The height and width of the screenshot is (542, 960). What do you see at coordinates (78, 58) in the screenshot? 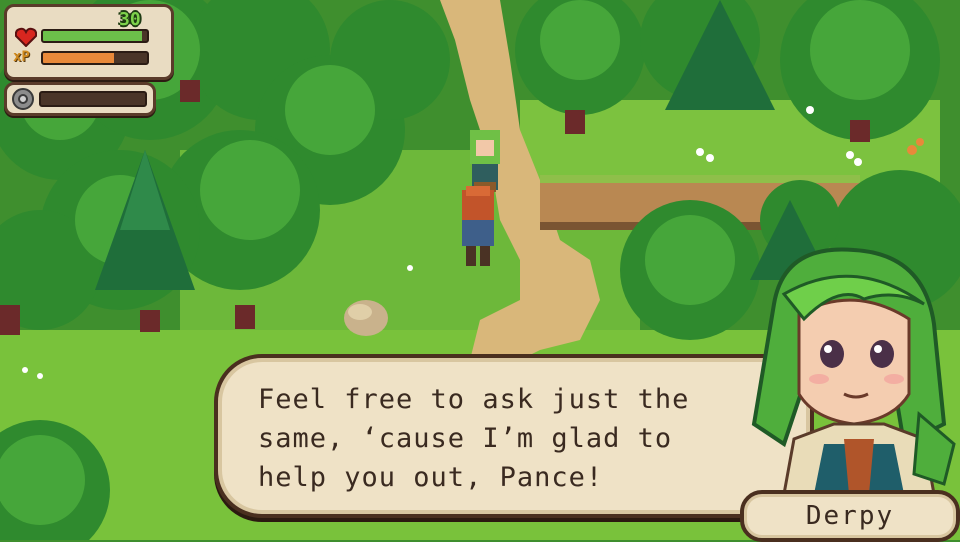
I see `xp-bar-fill` at bounding box center [78, 58].